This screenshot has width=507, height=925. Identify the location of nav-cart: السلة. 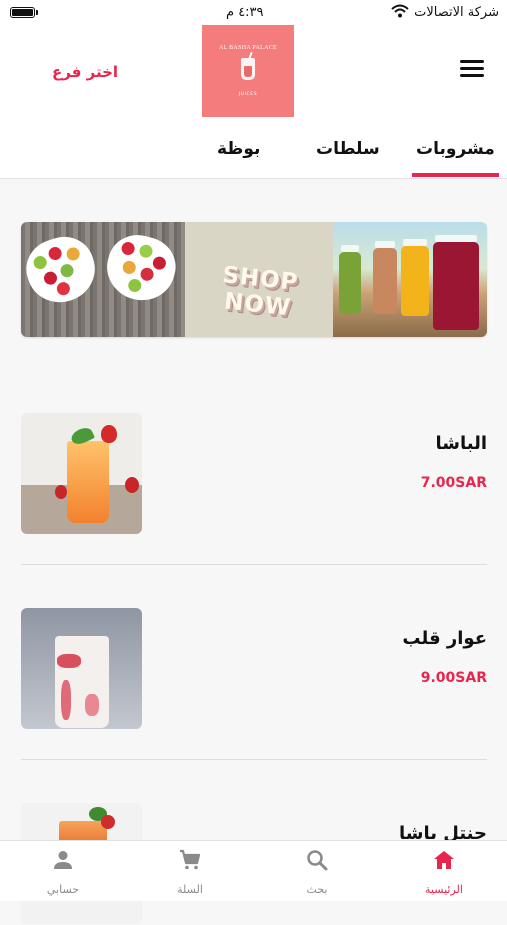
(190, 871).